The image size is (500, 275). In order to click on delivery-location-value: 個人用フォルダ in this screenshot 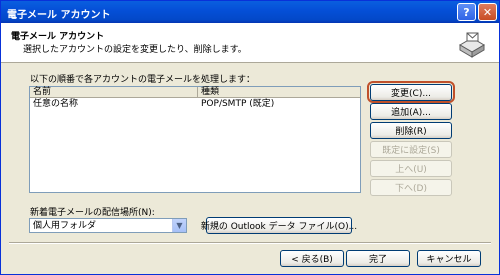, I will do `click(65, 226)`.